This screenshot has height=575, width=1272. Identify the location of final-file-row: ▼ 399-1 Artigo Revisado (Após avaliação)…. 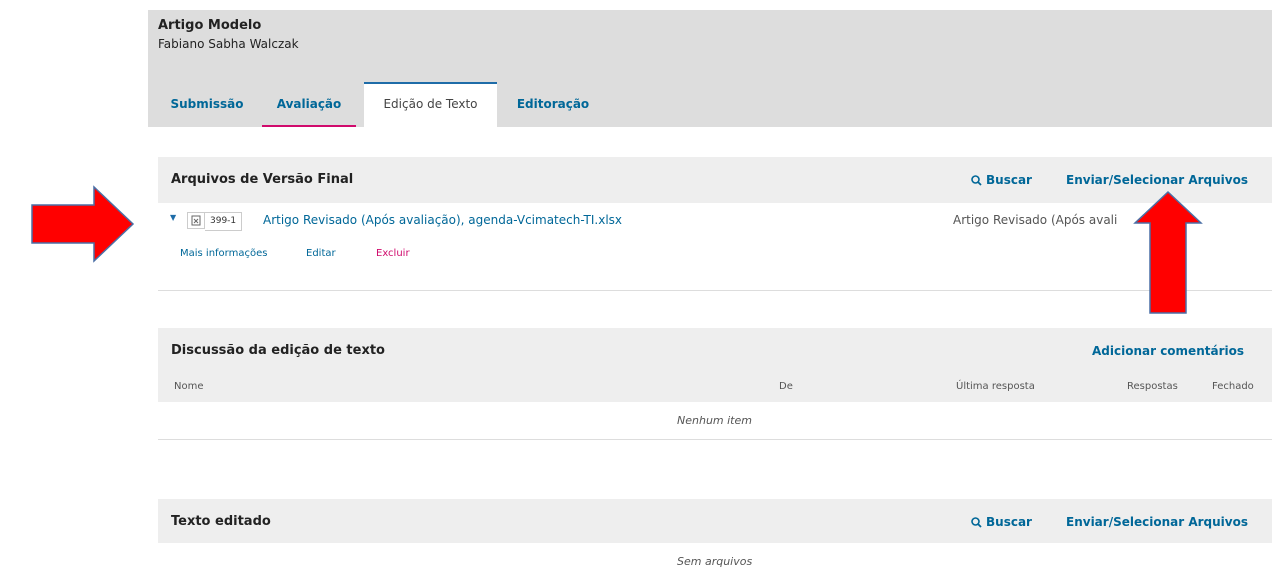
(715, 233).